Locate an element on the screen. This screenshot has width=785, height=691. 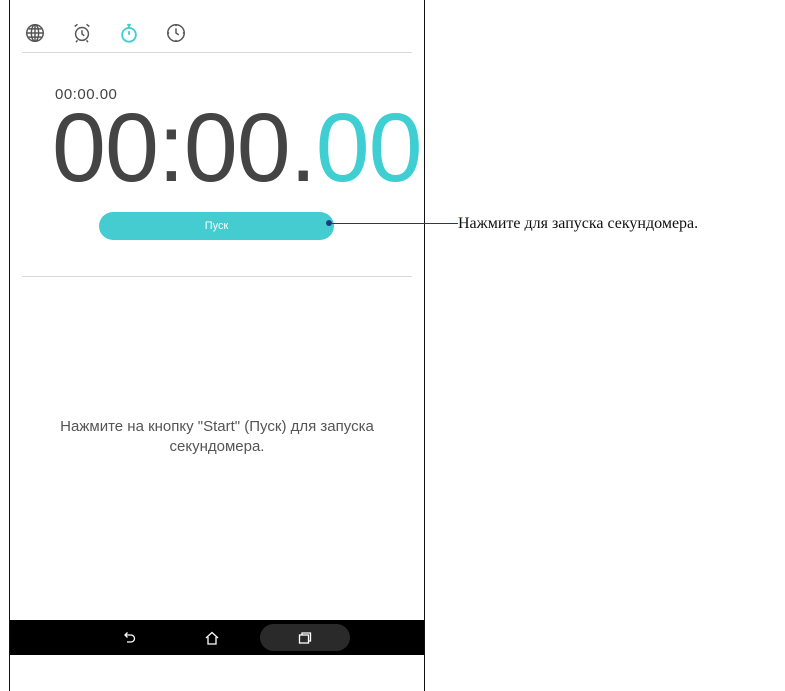
stopwatch-display: 00:00.00 is located at coordinates (237, 147).